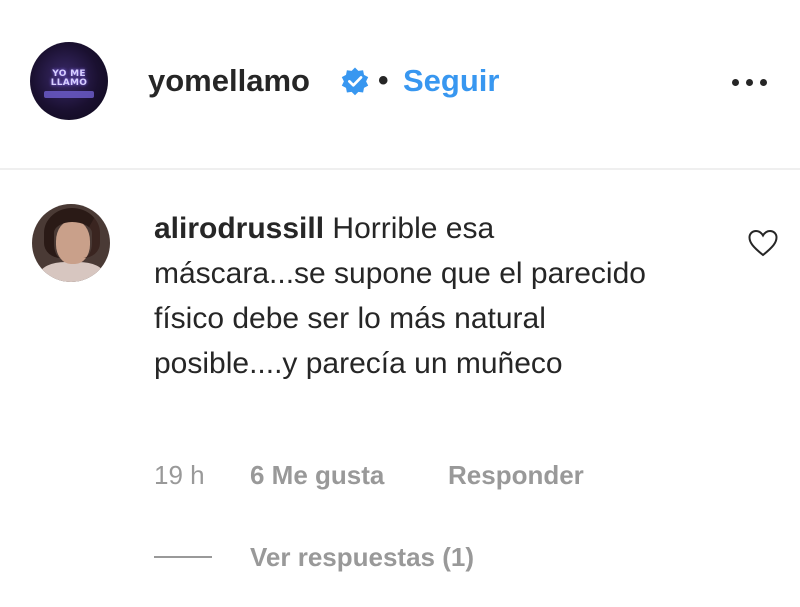 The image size is (800, 607). Describe the element at coordinates (69, 94) in the screenshot. I see `avatar-logo-bar` at that location.